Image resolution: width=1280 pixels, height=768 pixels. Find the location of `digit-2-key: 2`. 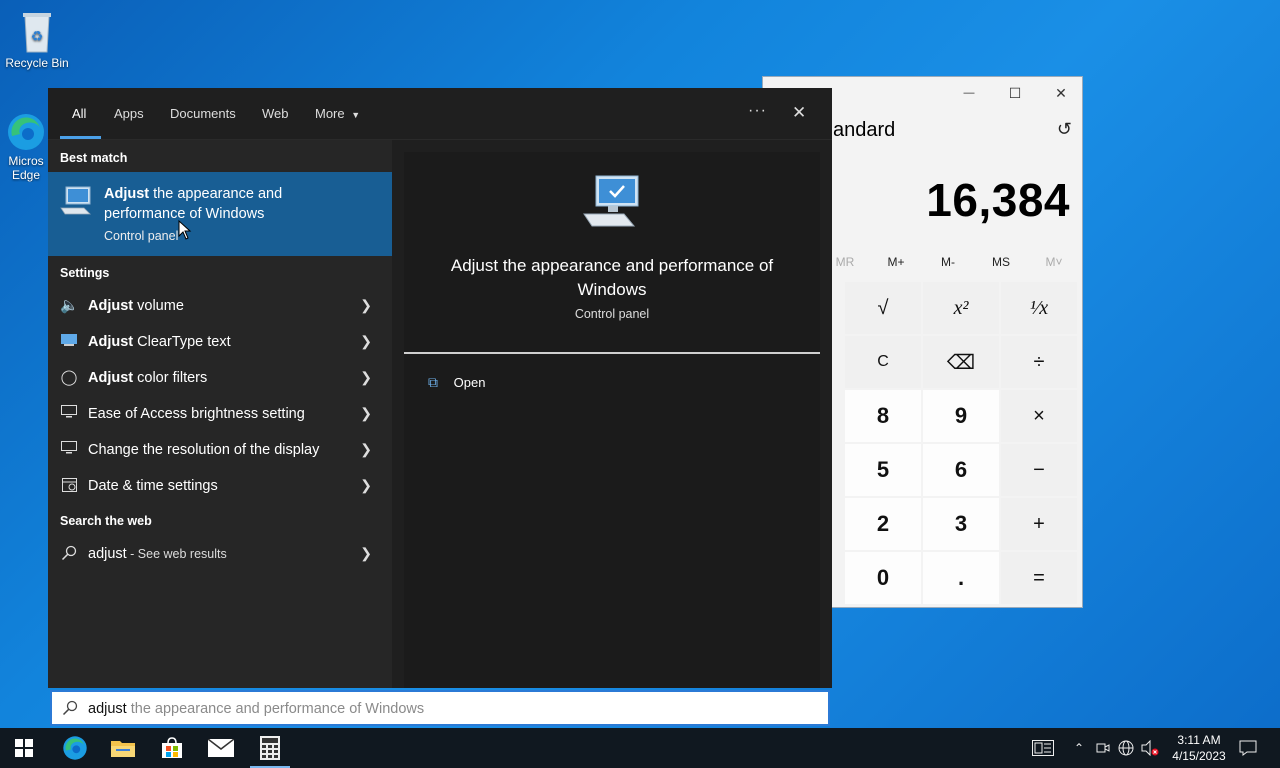

digit-2-key: 2 is located at coordinates (883, 524).